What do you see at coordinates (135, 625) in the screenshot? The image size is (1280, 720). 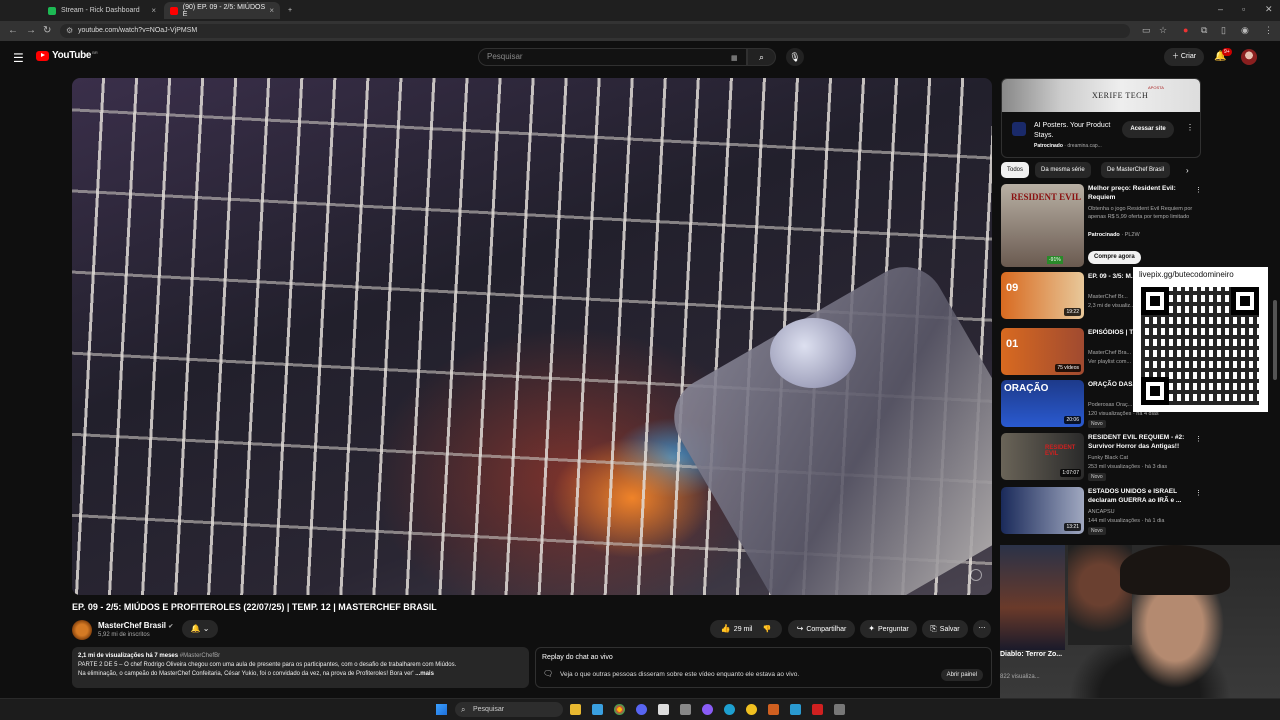 I see `channel-name: MasterChef Brasil ✔` at bounding box center [135, 625].